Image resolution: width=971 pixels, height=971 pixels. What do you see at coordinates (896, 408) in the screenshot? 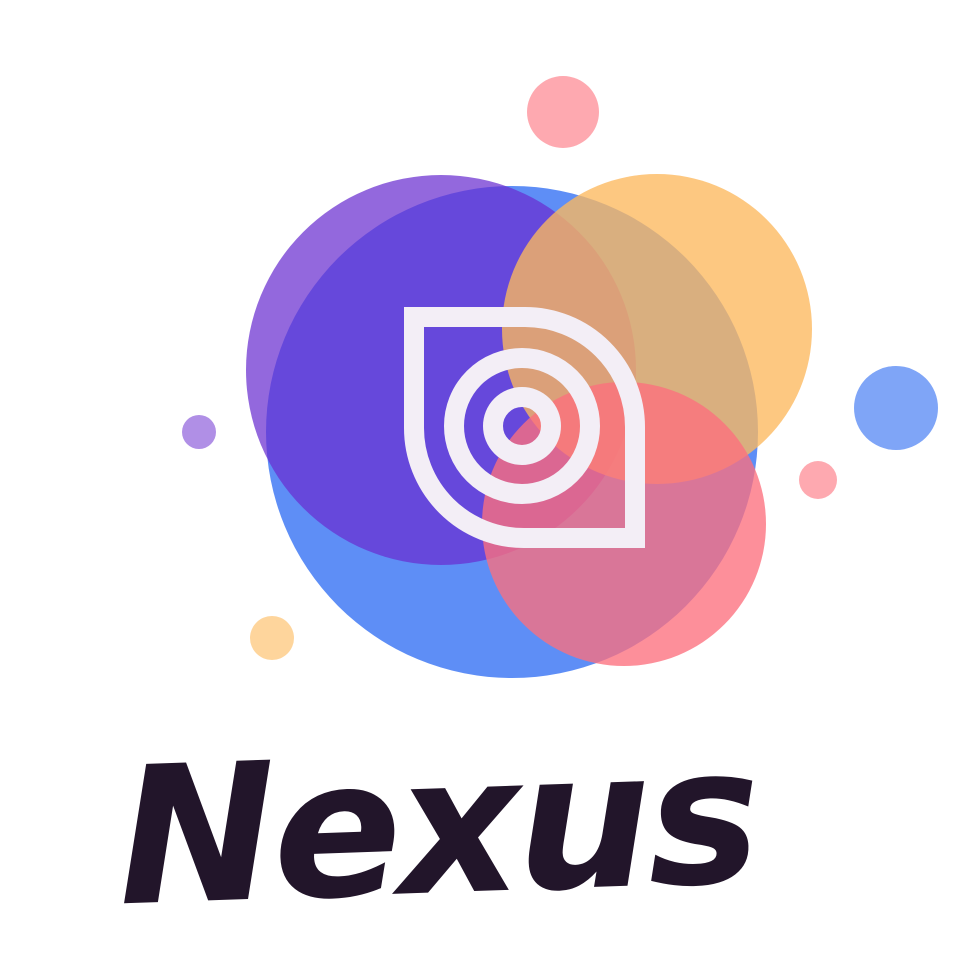
I see `bubble-blue-small` at bounding box center [896, 408].